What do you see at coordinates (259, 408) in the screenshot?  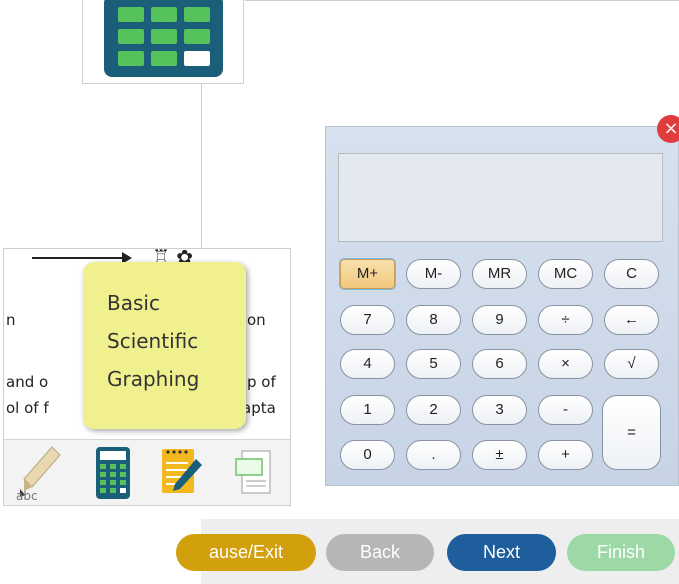 I see `passage-line-3-right: apta` at bounding box center [259, 408].